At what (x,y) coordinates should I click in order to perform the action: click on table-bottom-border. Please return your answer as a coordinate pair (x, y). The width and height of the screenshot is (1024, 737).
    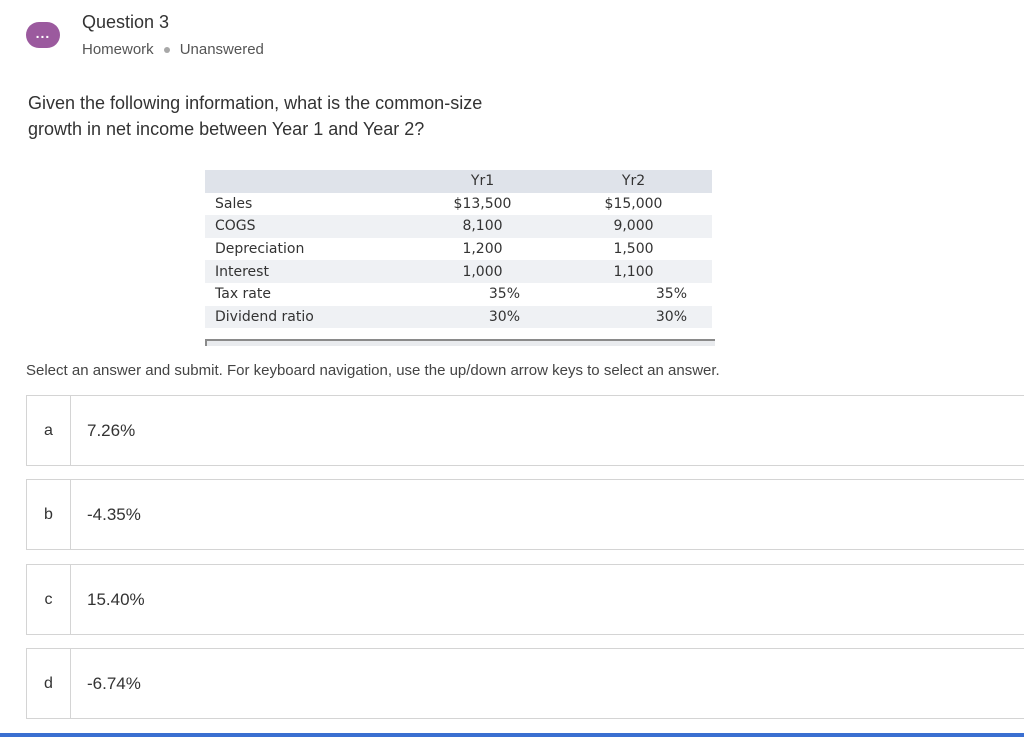
    Looking at the image, I should click on (460, 342).